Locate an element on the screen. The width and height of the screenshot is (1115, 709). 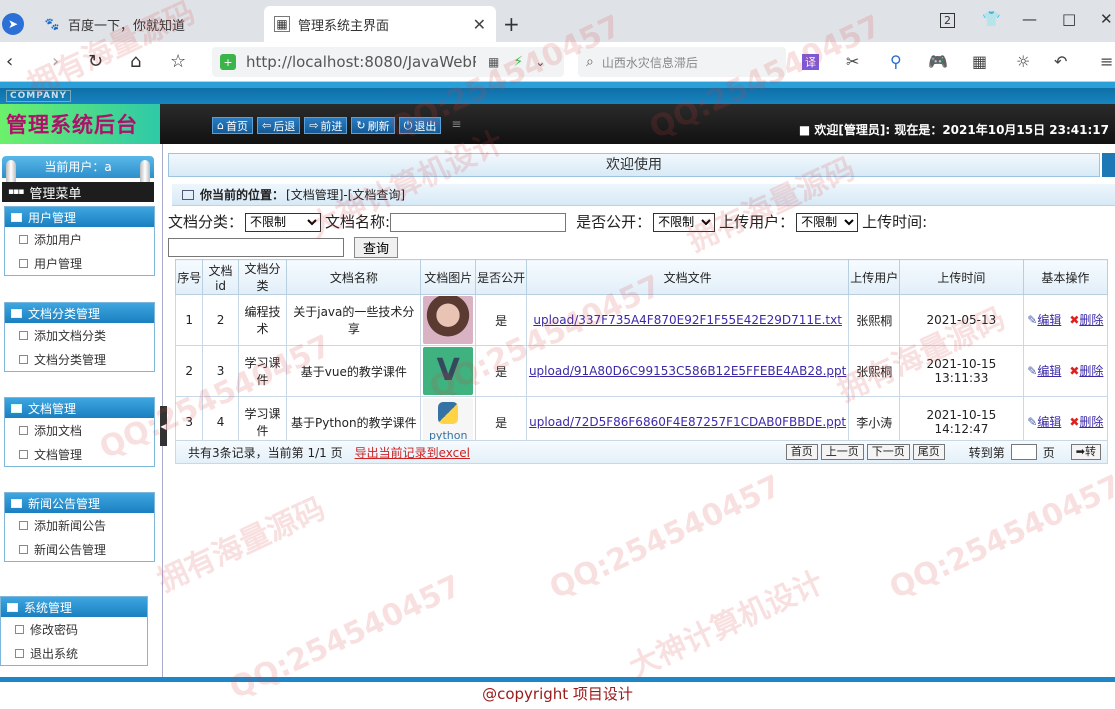
maximize-icon: □ is located at coordinates (1069, 19).